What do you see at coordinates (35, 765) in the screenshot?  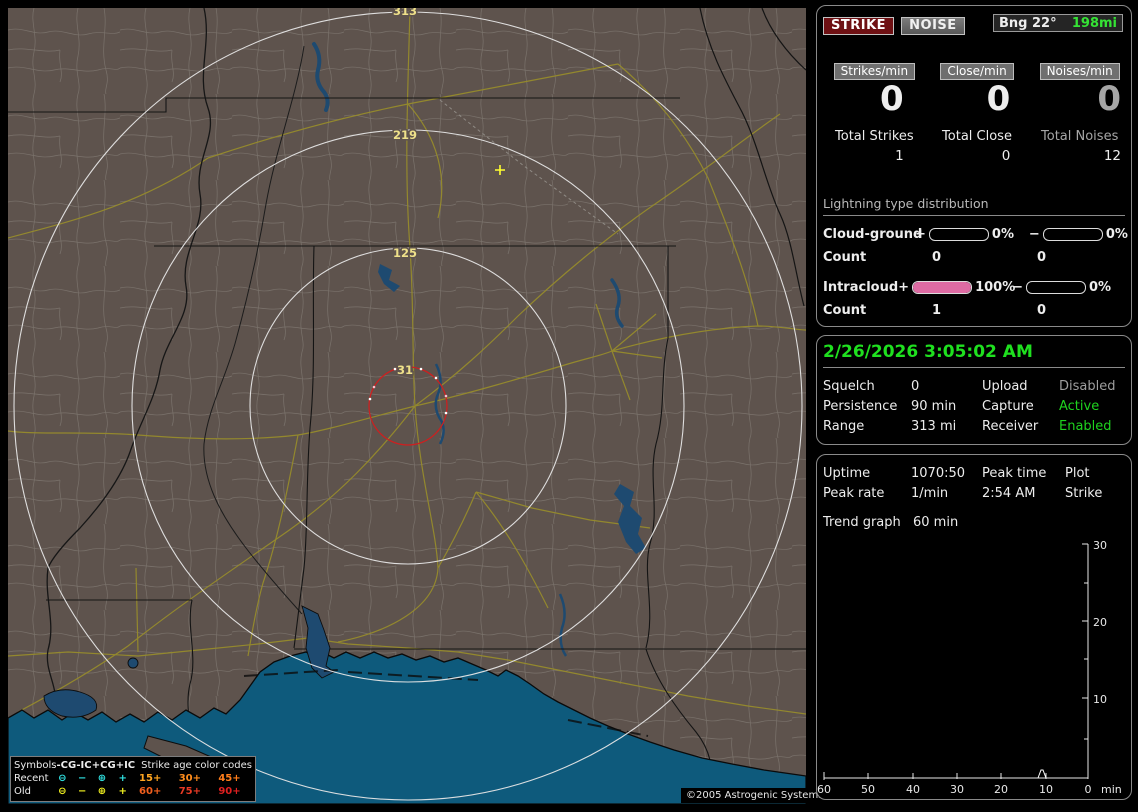 I see `legend-symbols-header: Symbols` at bounding box center [35, 765].